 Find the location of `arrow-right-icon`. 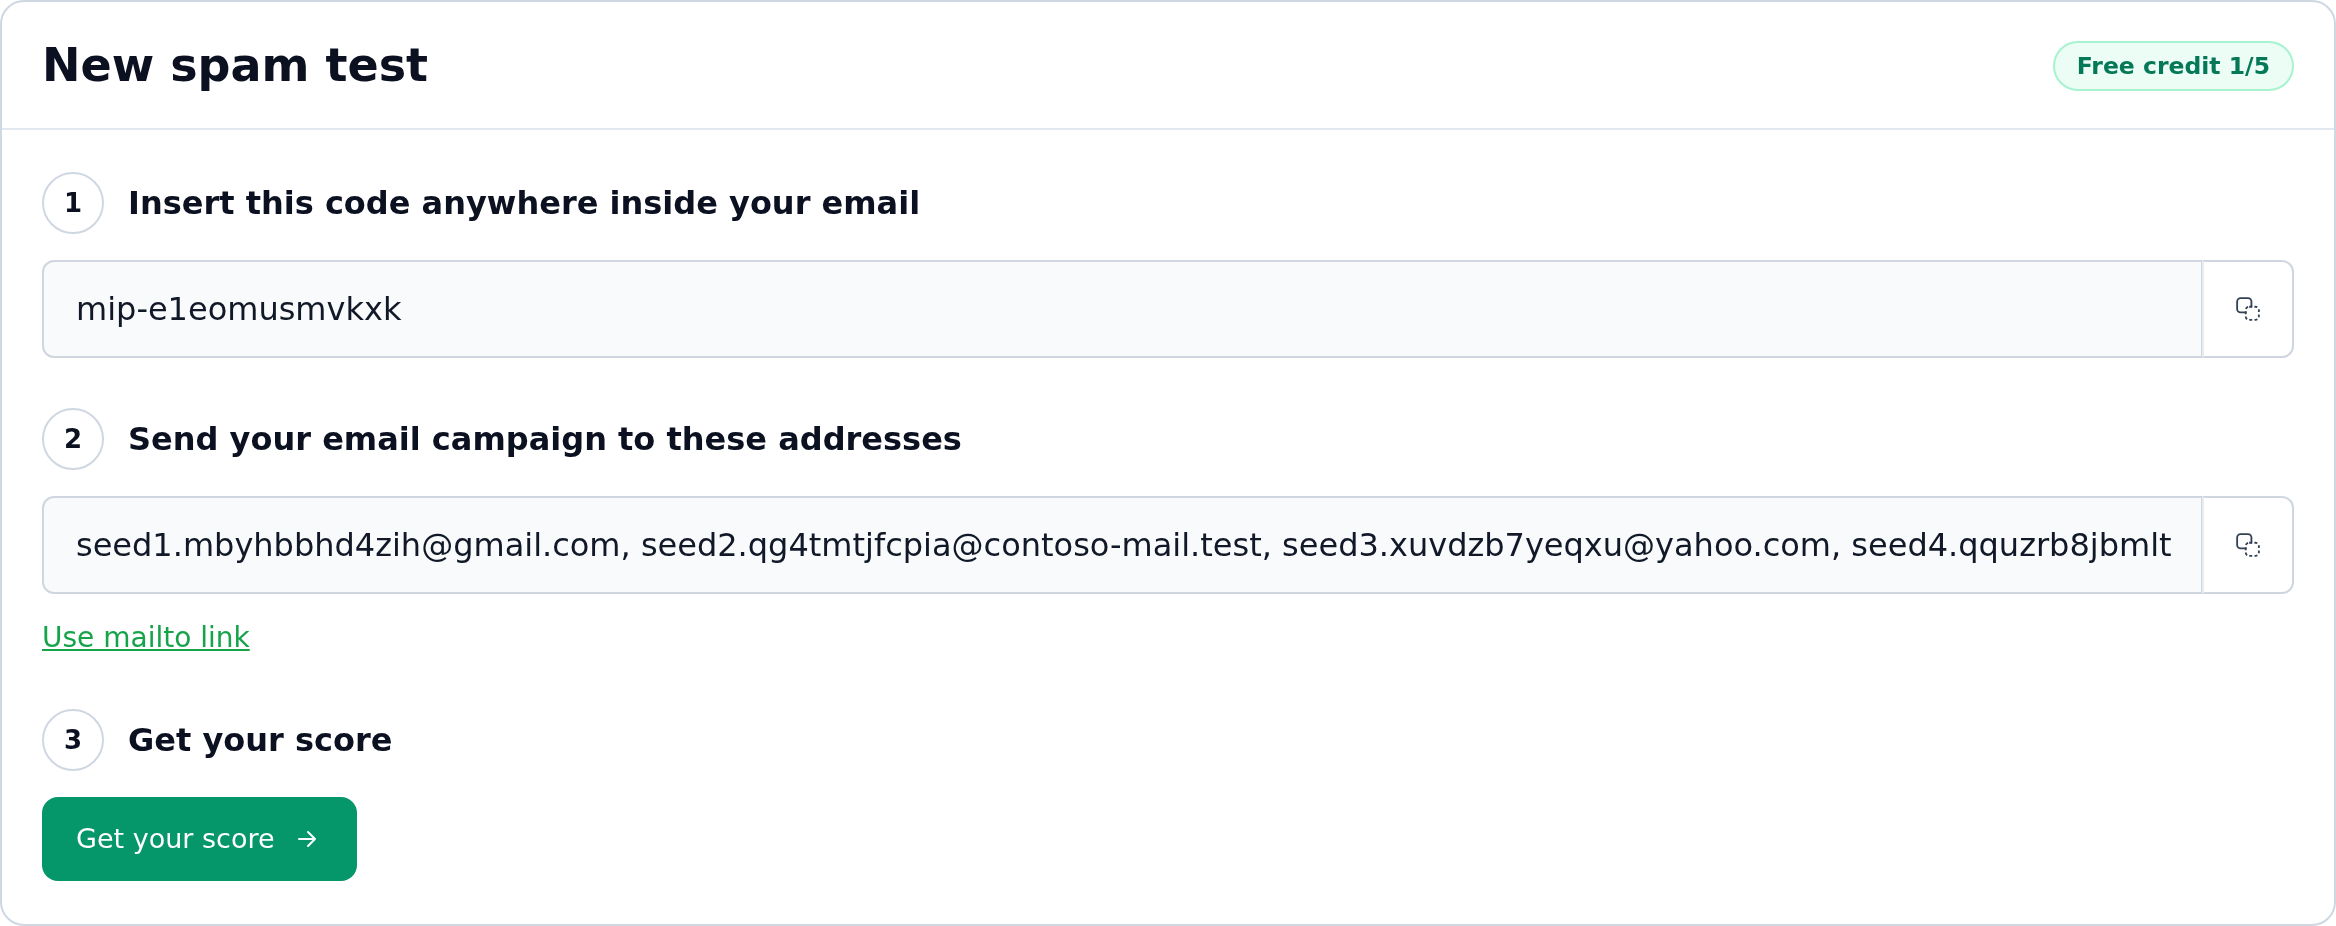

arrow-right-icon is located at coordinates (306, 838).